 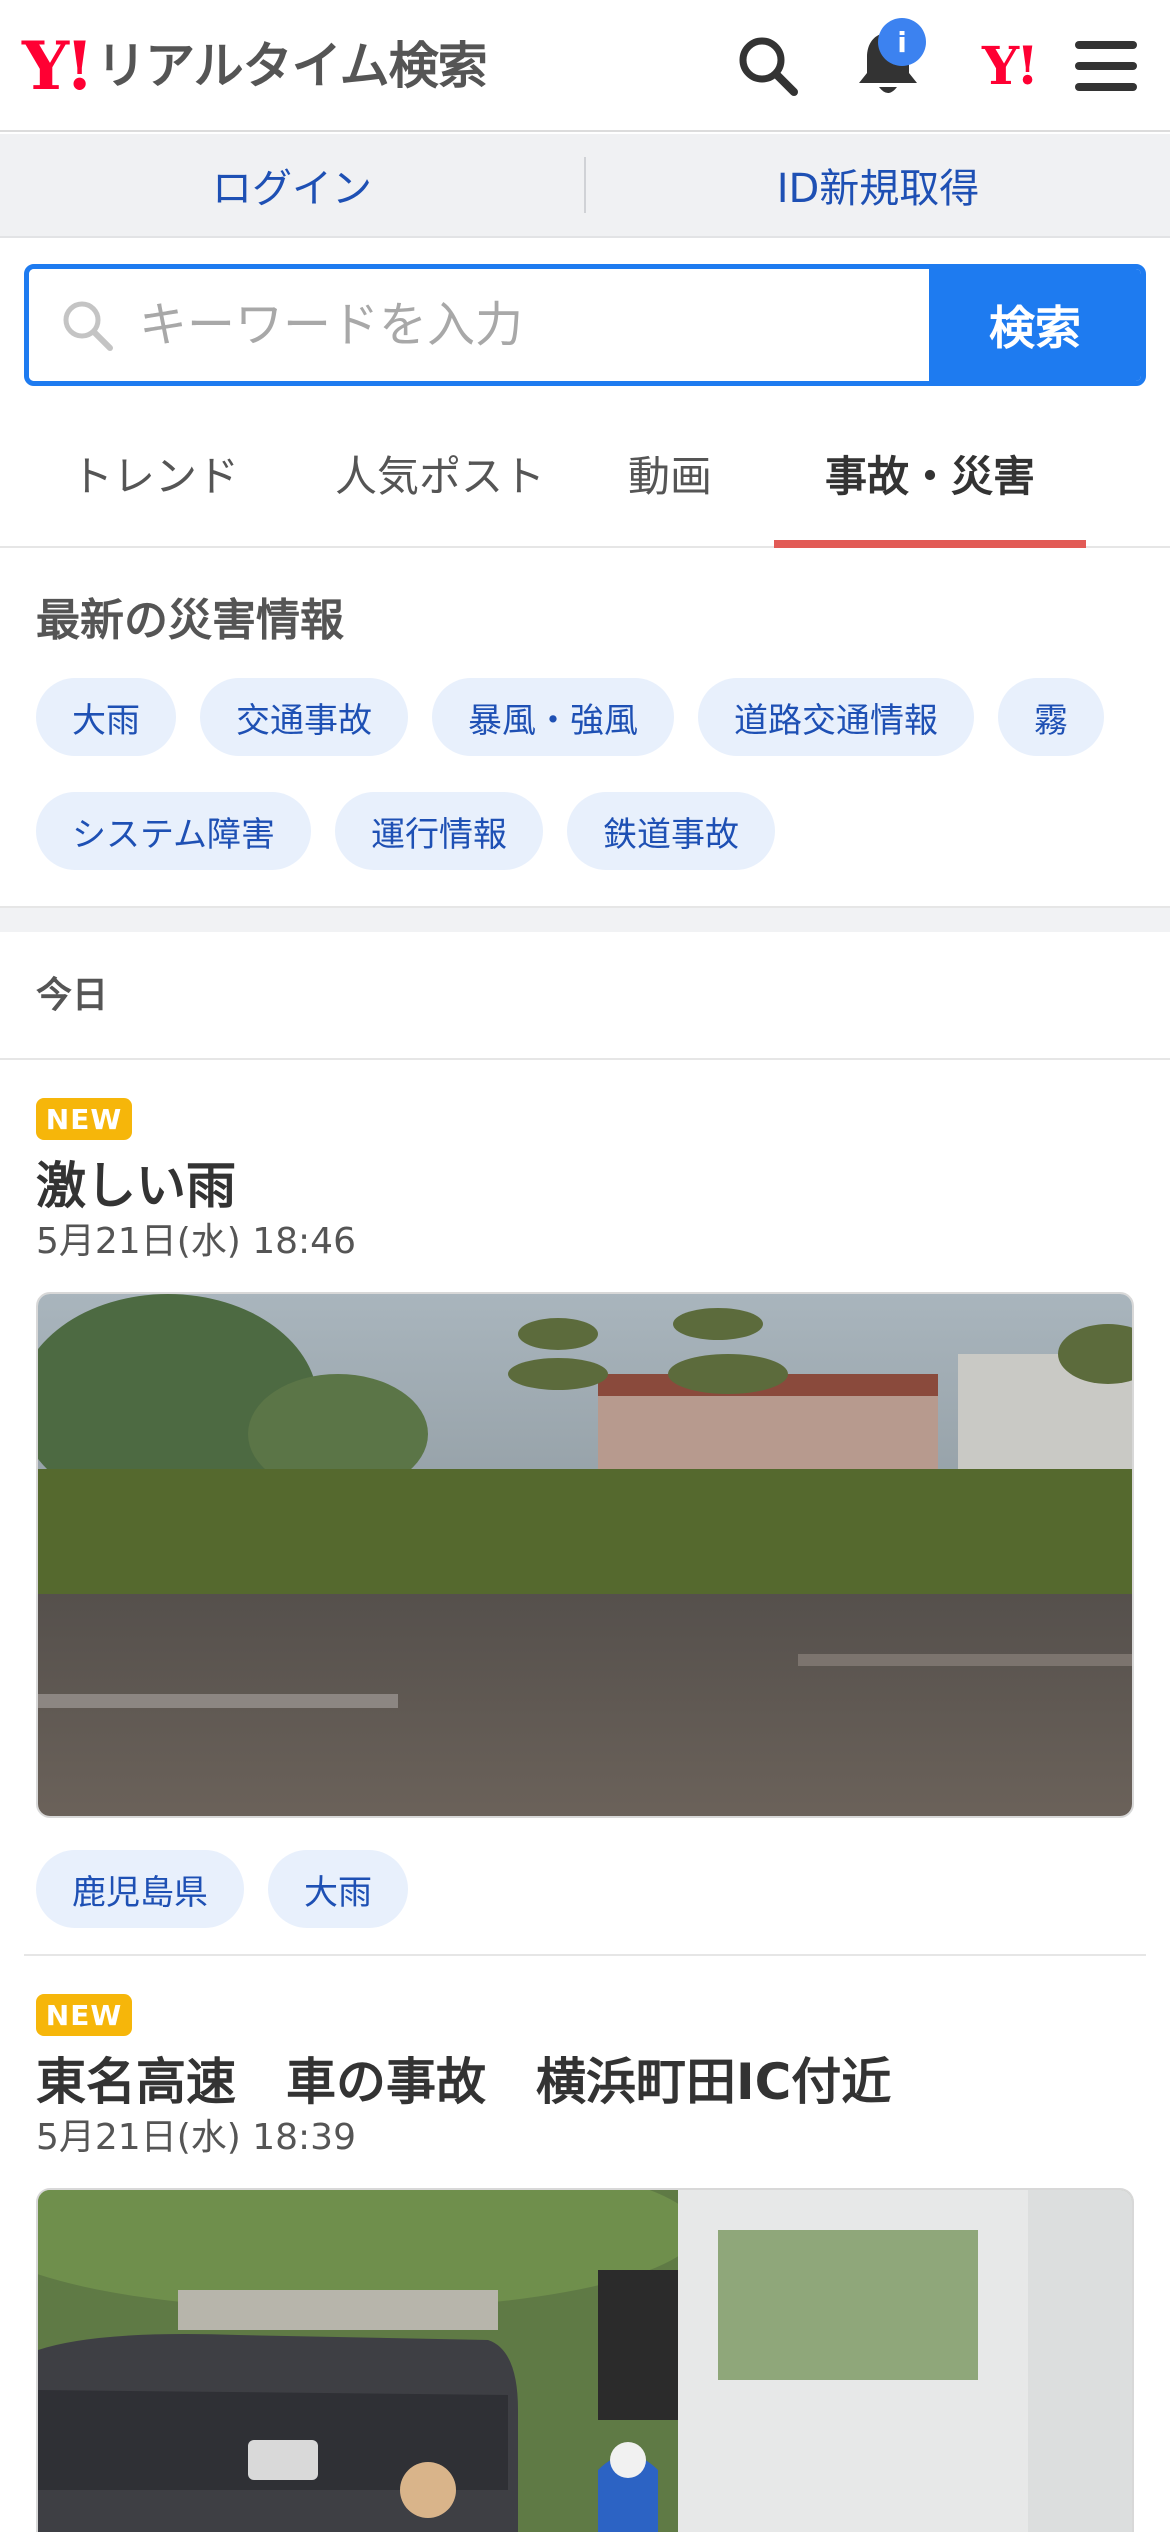 What do you see at coordinates (585, 186) in the screenshot?
I see `login-bar: ログイン ID新規取得` at bounding box center [585, 186].